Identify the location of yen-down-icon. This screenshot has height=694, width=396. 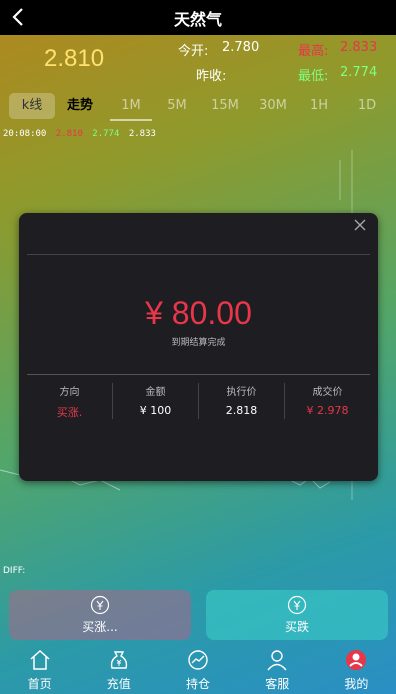
(297, 605).